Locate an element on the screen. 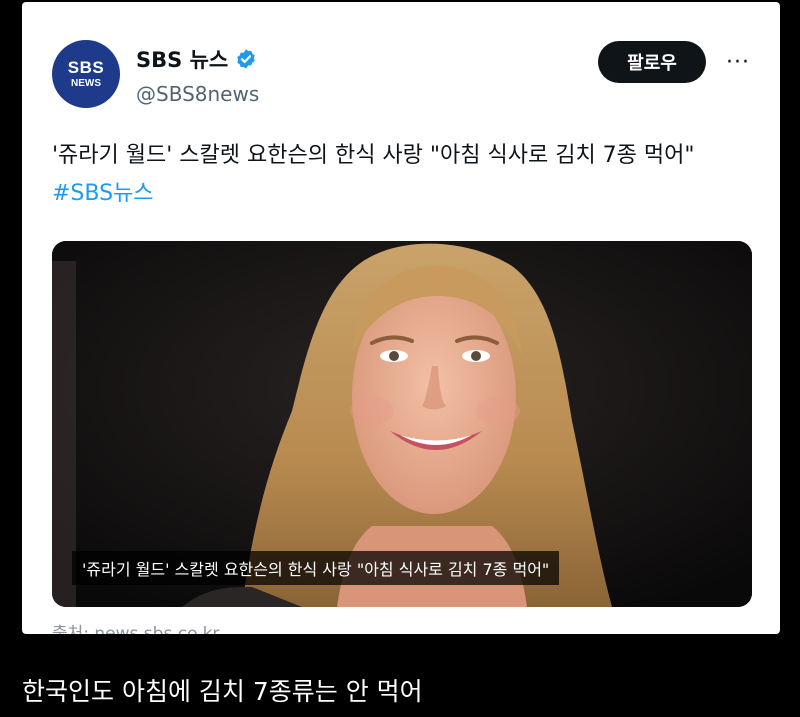 Image resolution: width=800 pixels, height=717 pixels. source-credit: 출처: news.sbs.co.kr is located at coordinates (136, 629).